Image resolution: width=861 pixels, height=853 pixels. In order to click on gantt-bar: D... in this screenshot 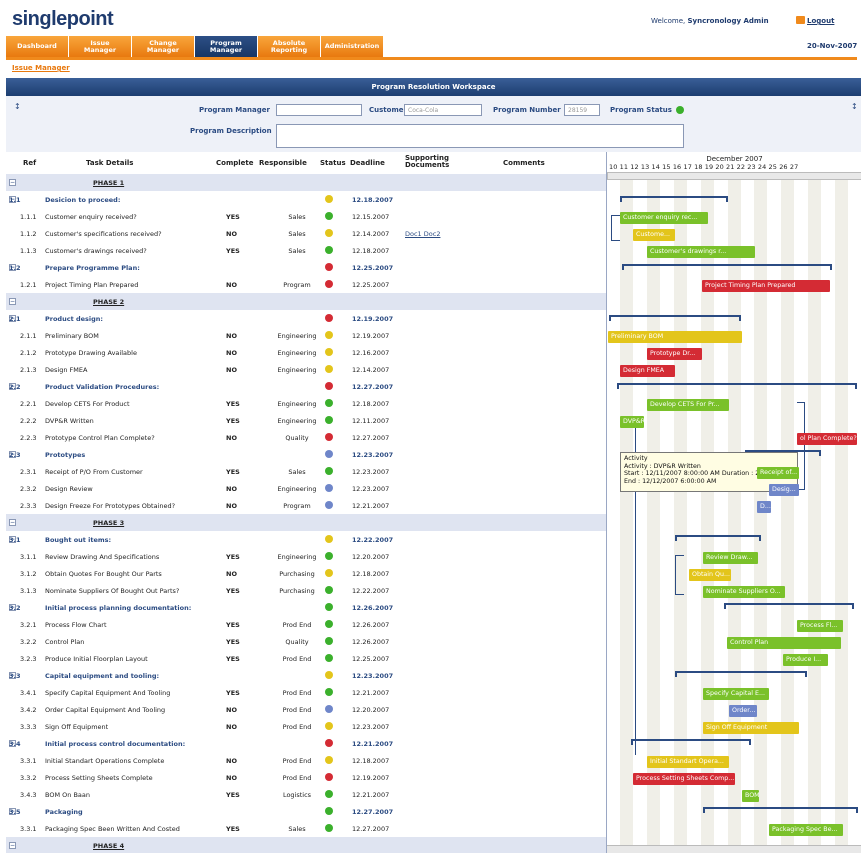, I will do `click(764, 507)`.